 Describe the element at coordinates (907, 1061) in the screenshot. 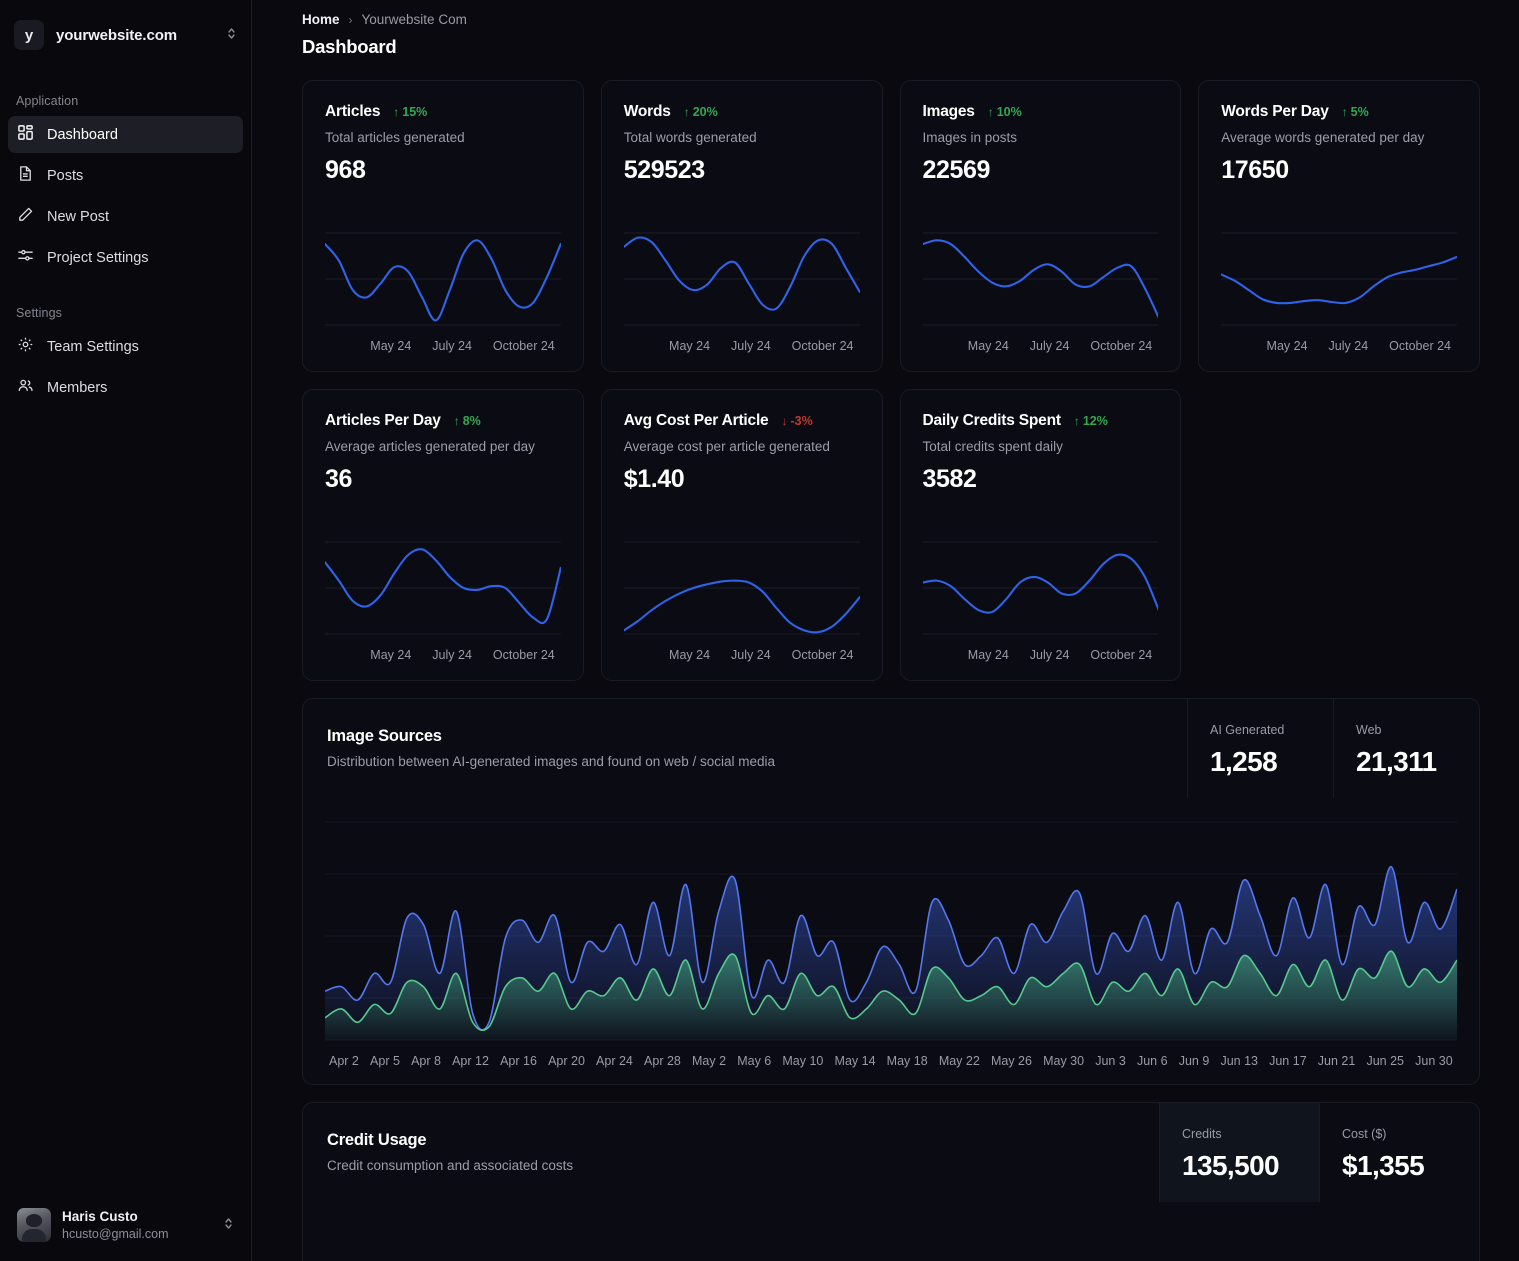

I see `axis-tick-label: May 18` at that location.